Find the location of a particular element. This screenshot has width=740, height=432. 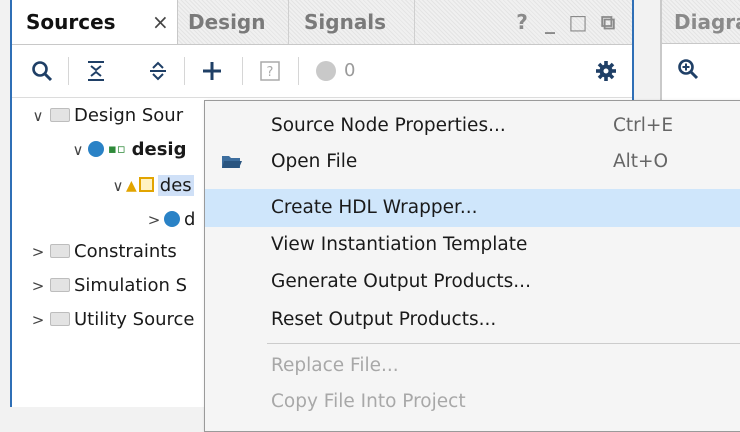

tab-sources: Sources × is located at coordinates (95, 22).